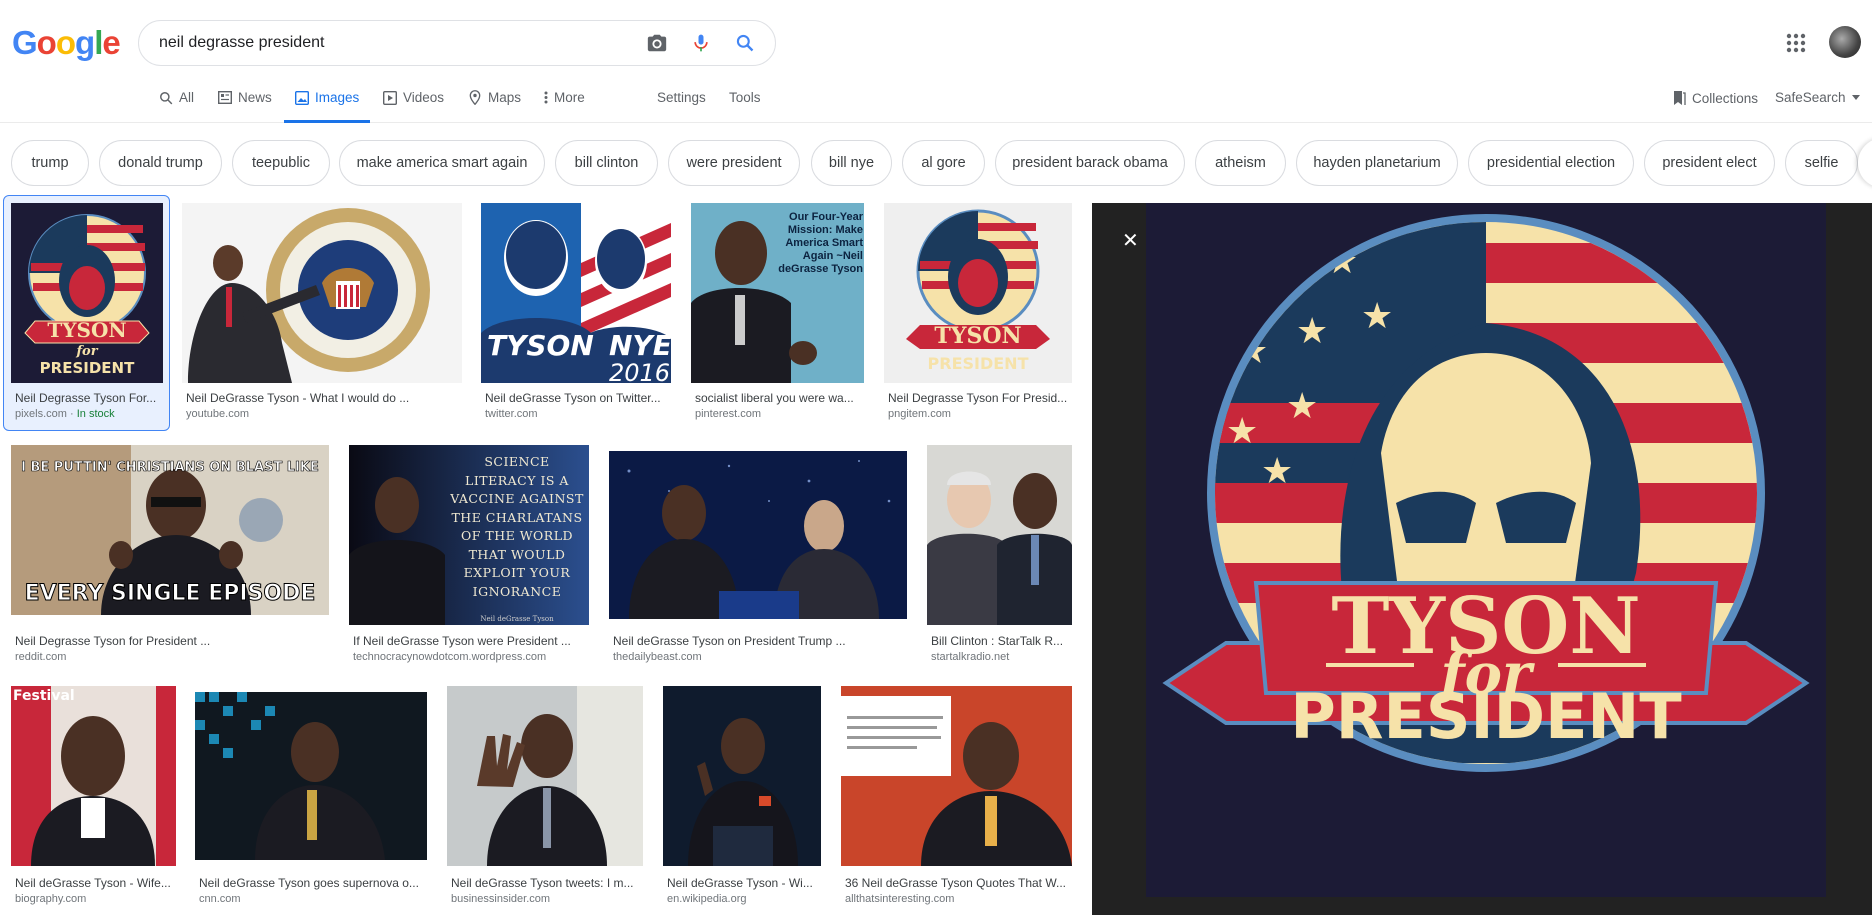 This screenshot has width=1872, height=915. Describe the element at coordinates (87, 293) in the screenshot. I see `result-thumbnail: TYSON for PRESIDENT` at that location.